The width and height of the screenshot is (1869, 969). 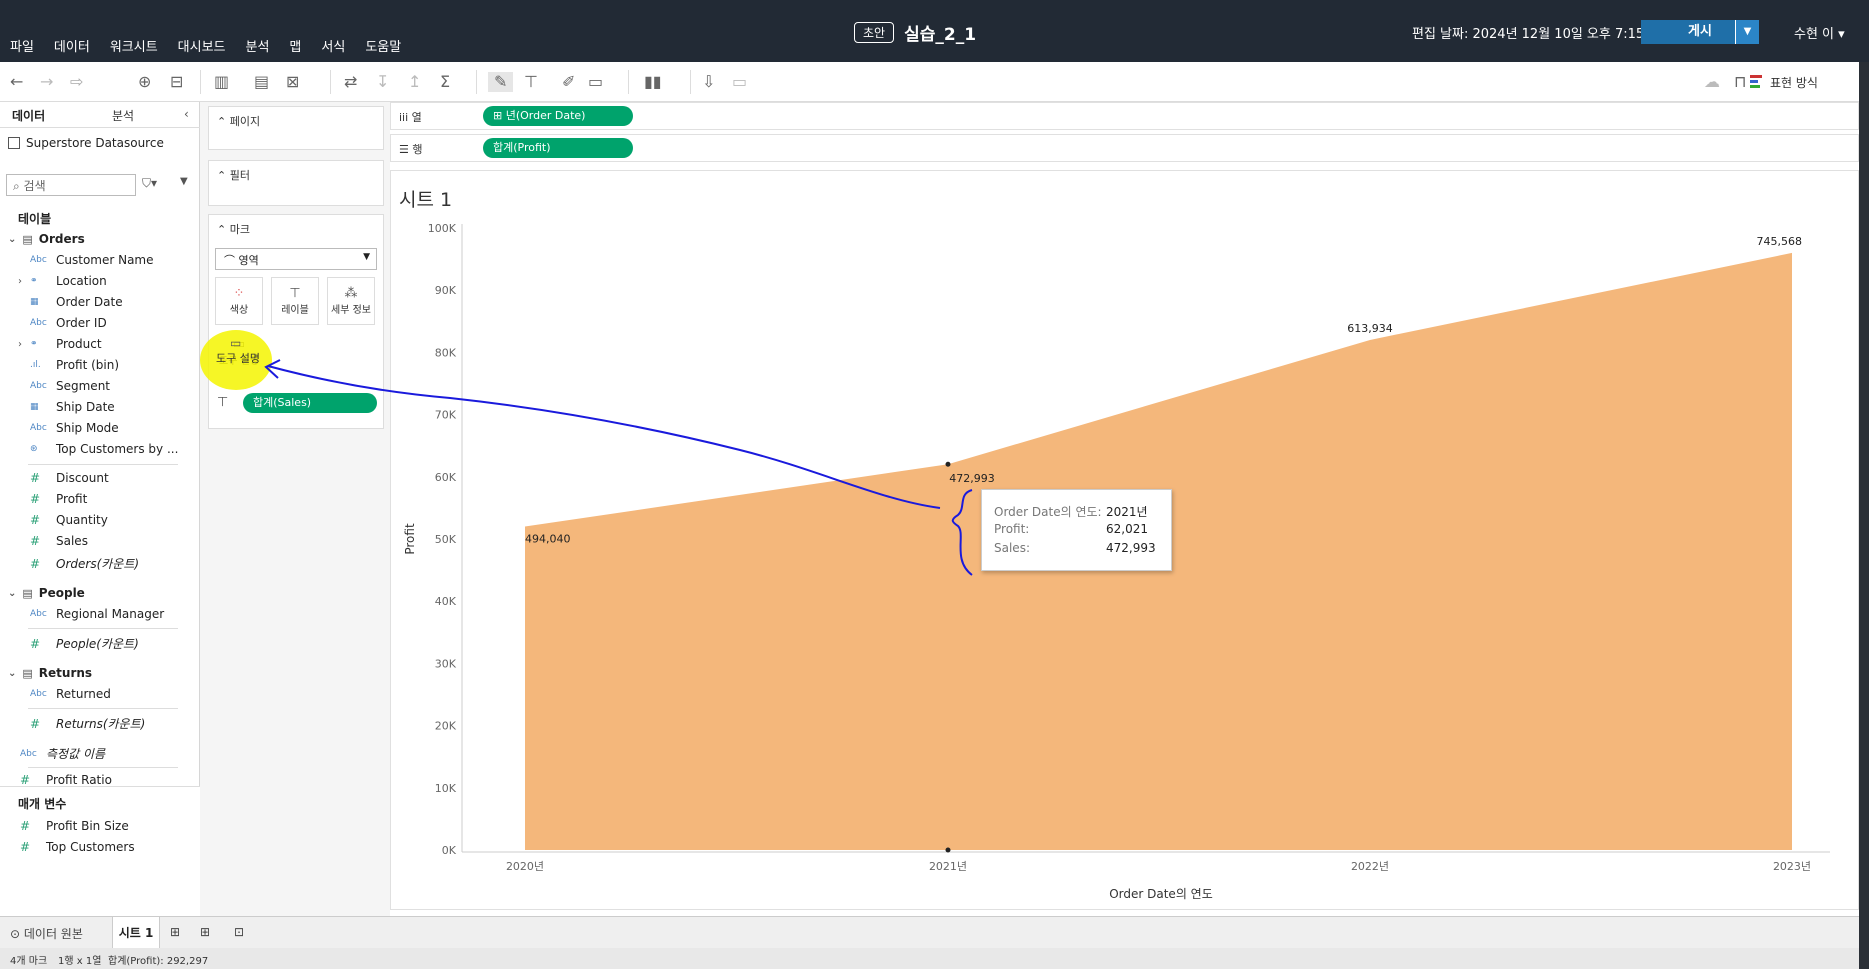 What do you see at coordinates (238, 358) in the screenshot?
I see `tooltip-button-label-overlay: 도구 설명` at bounding box center [238, 358].